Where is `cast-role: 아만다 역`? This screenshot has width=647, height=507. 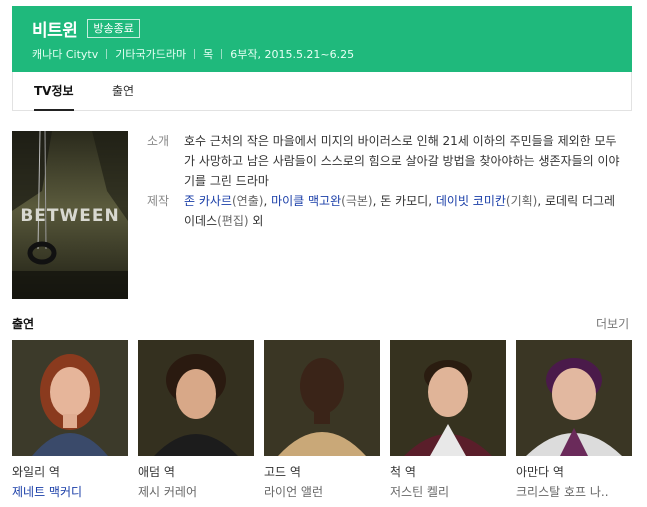 cast-role: 아만다 역 is located at coordinates (540, 472).